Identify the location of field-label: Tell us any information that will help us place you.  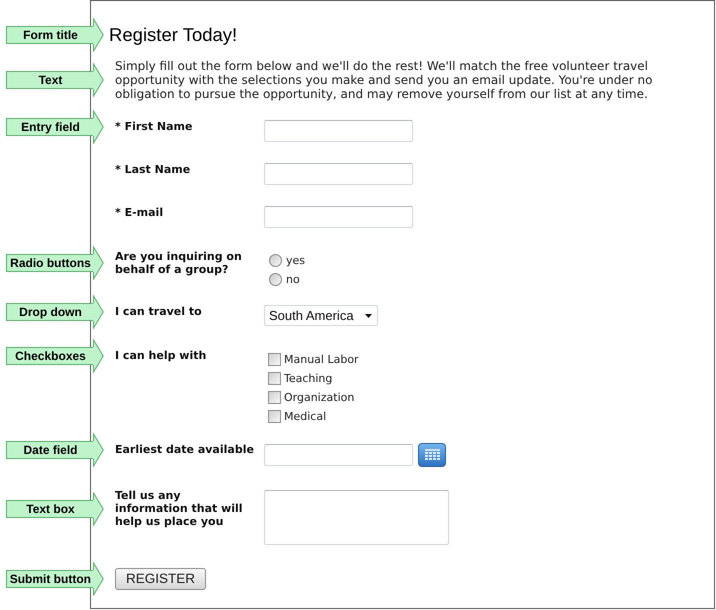
(179, 508).